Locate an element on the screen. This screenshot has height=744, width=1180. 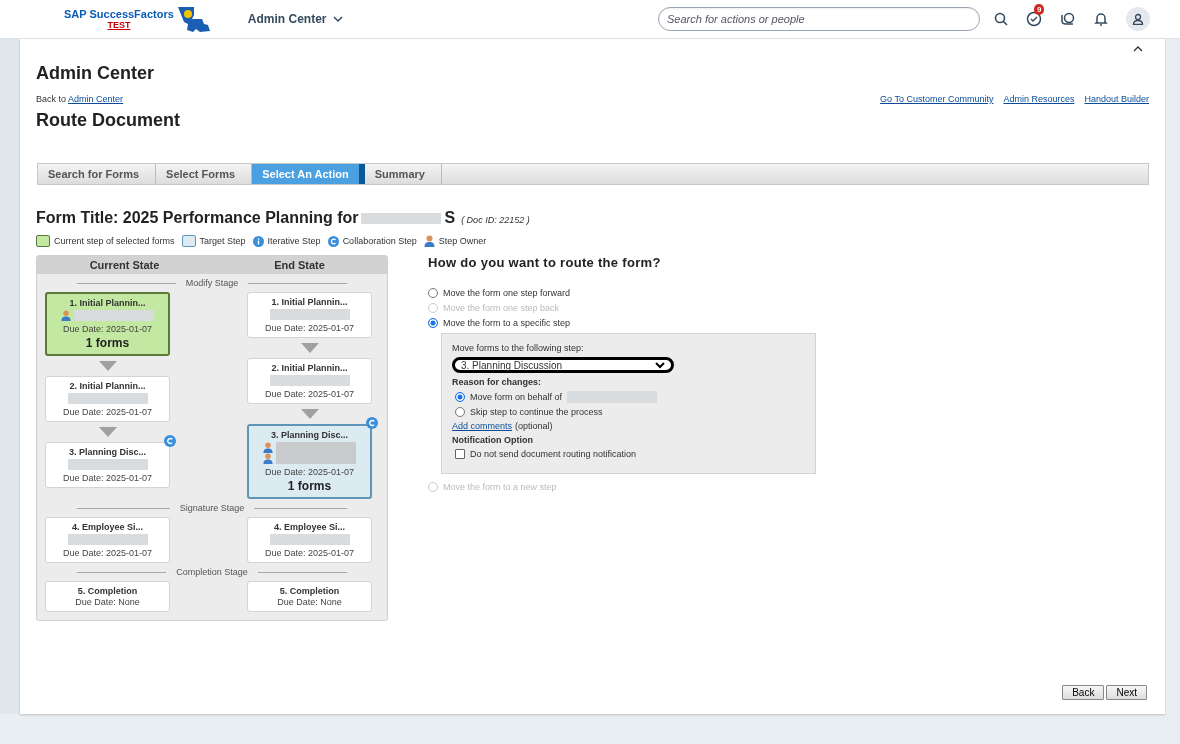
stage-label: Modify Stage is located at coordinates (212, 283).